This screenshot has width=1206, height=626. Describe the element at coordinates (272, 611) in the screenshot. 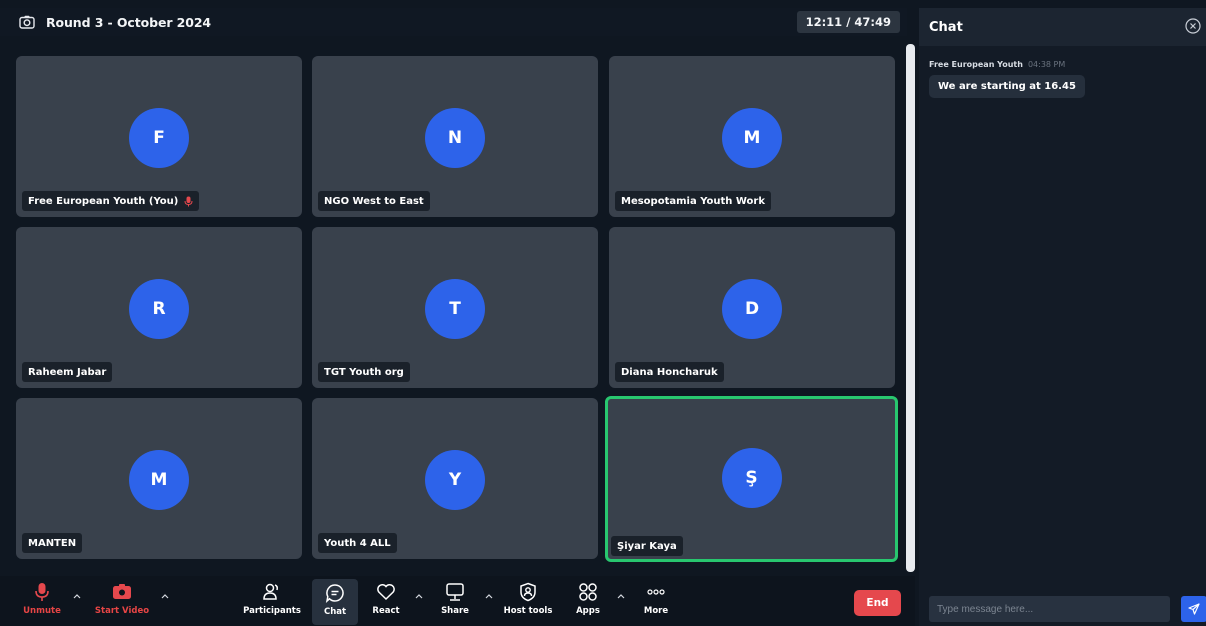

I see `participants-label: Participants` at that location.